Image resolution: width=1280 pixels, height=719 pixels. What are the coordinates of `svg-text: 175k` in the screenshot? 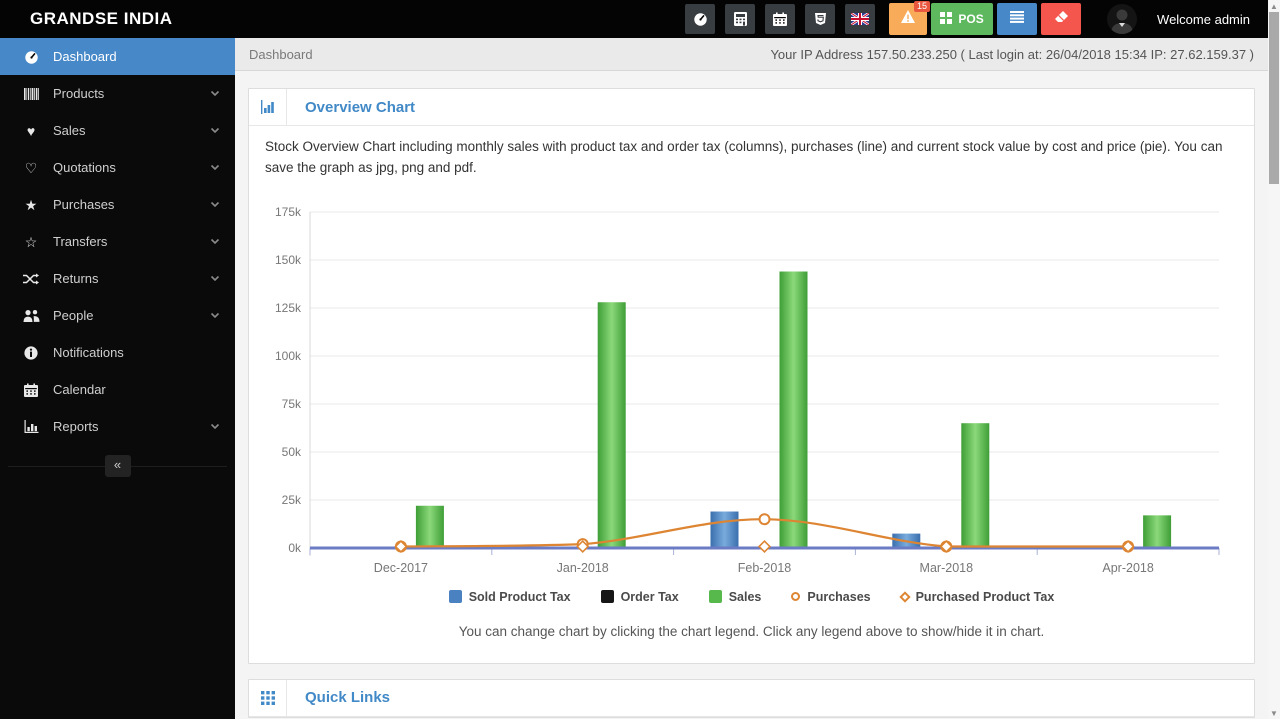 It's located at (288, 212).